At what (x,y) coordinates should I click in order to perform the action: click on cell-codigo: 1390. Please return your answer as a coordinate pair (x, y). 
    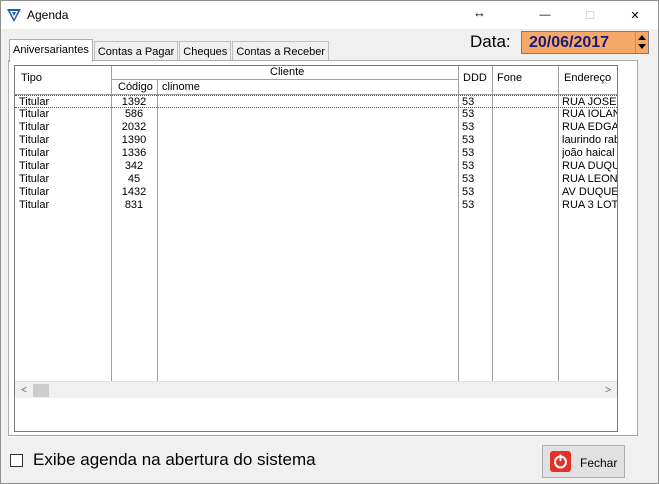
    Looking at the image, I should click on (134, 140).